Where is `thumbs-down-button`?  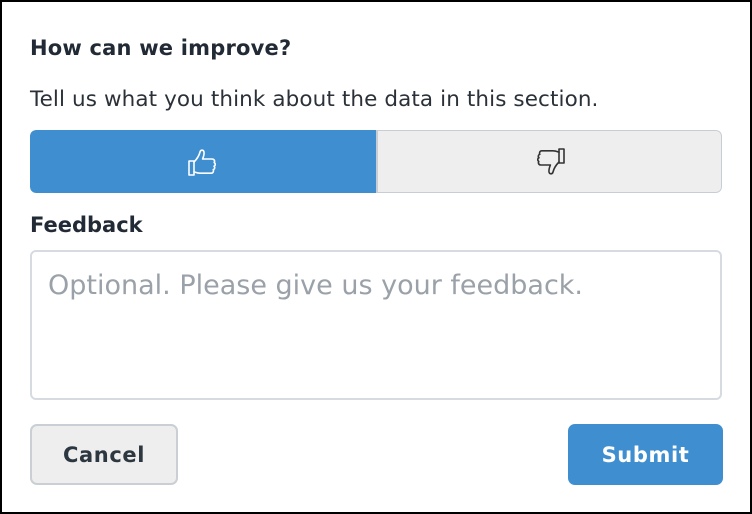
thumbs-down-button is located at coordinates (549, 161).